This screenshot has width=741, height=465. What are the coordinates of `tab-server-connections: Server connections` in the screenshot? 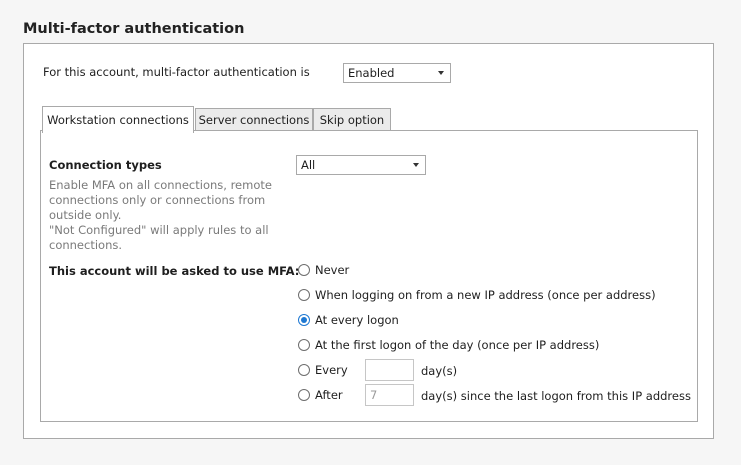 It's located at (254, 119).